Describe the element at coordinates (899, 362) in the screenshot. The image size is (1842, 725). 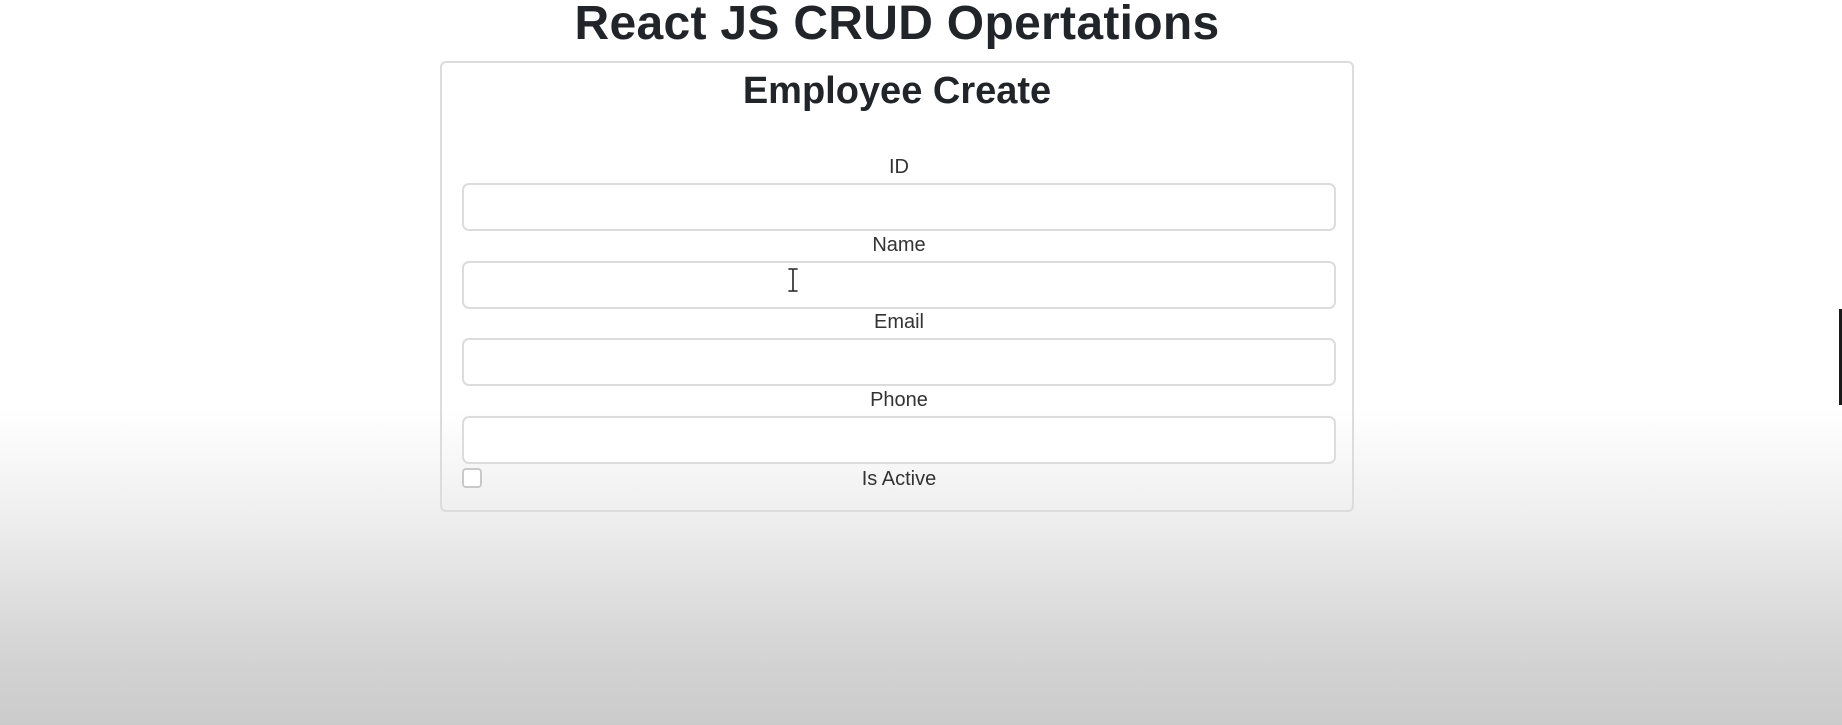
I see `email-input` at that location.